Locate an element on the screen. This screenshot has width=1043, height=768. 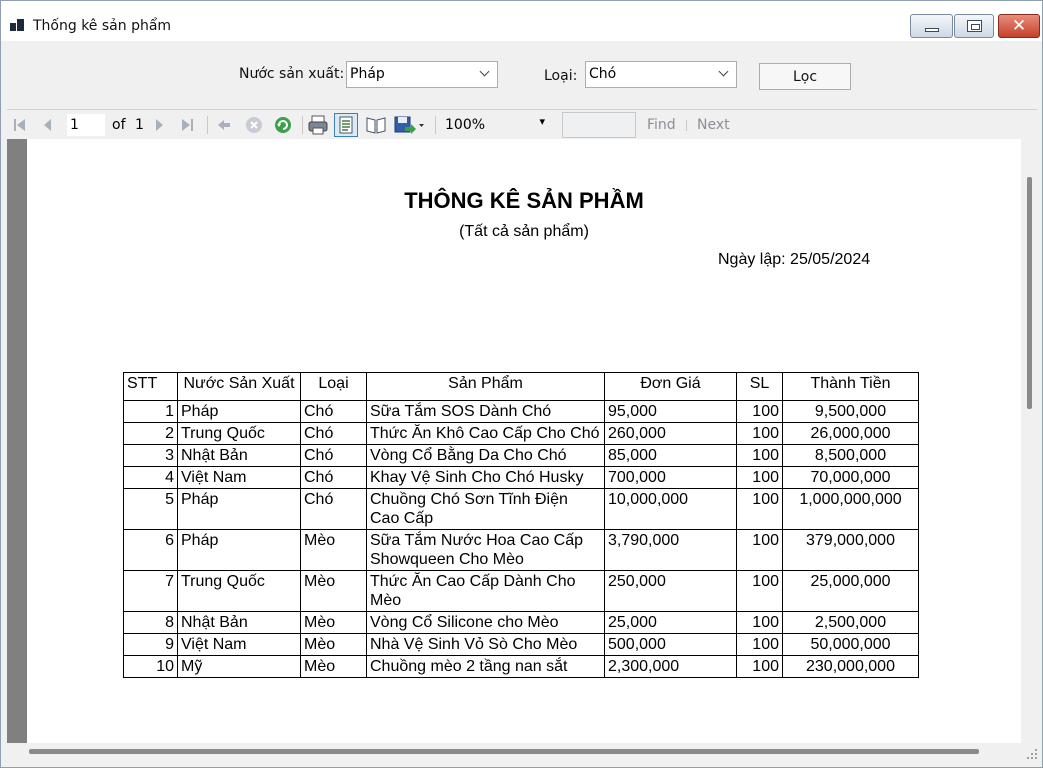
country-select-value: Pháp is located at coordinates (367, 74).